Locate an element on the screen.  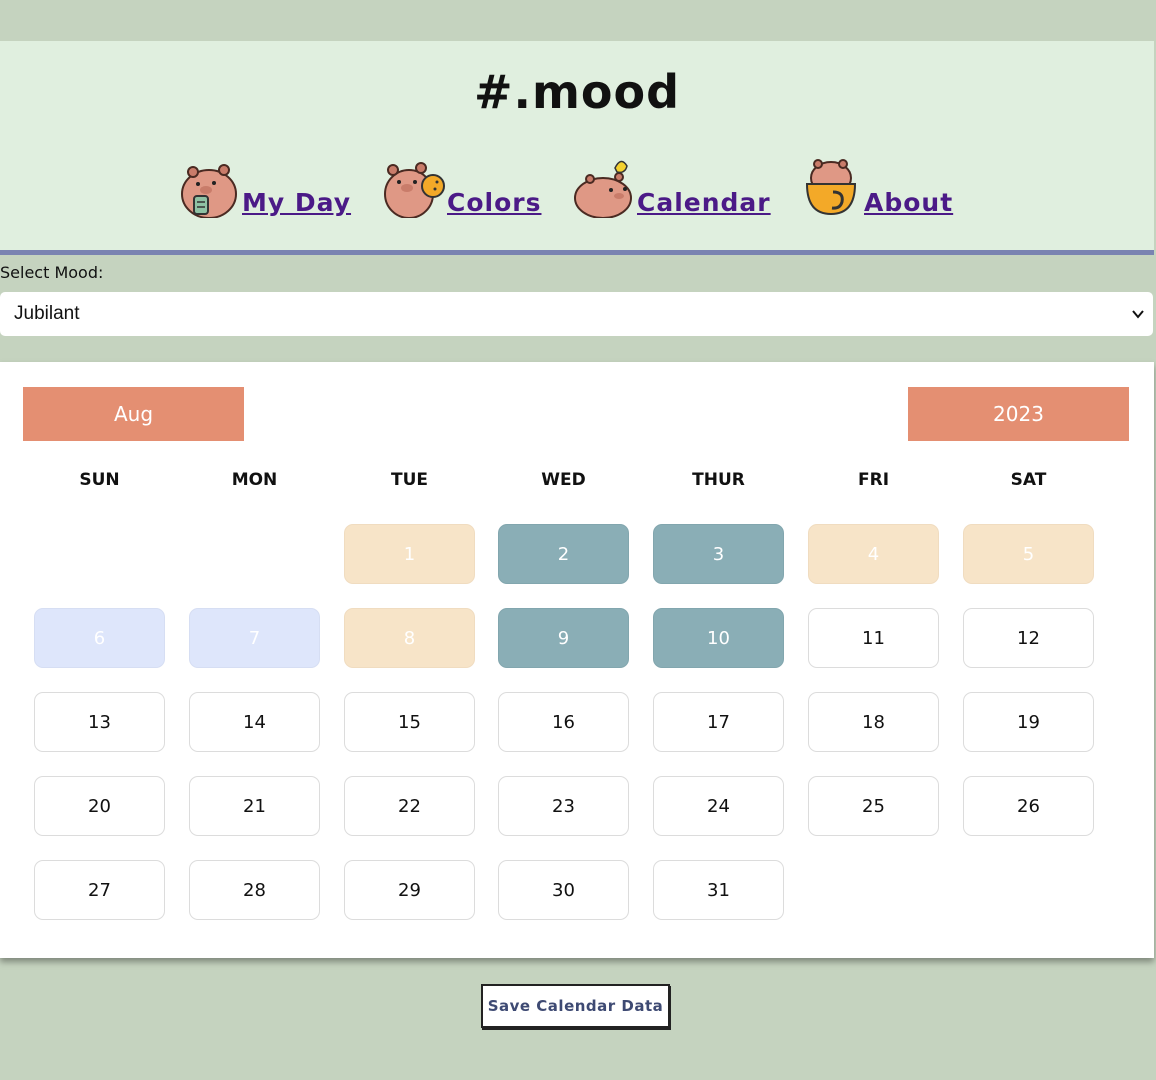
nav-about: About is located at coordinates (876, 187).